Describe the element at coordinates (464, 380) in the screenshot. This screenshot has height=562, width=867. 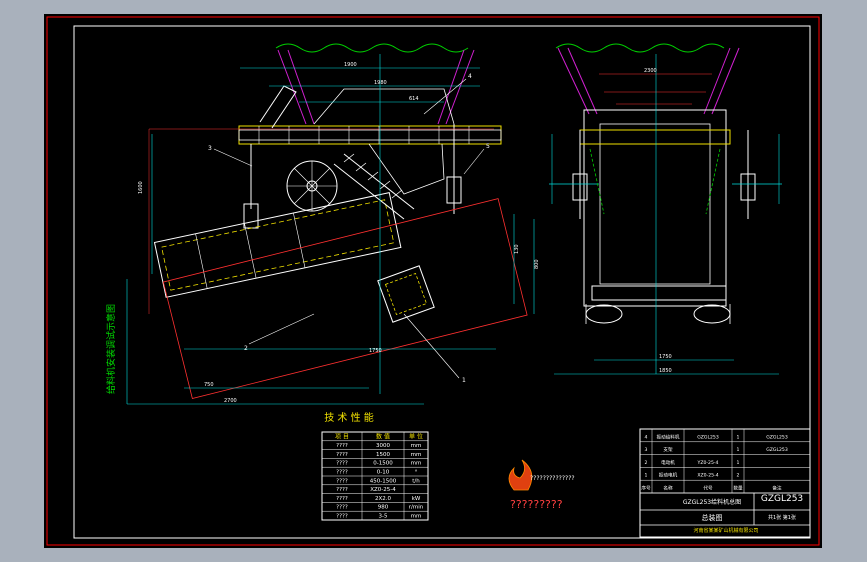
I see `callout-1: 1` at that location.